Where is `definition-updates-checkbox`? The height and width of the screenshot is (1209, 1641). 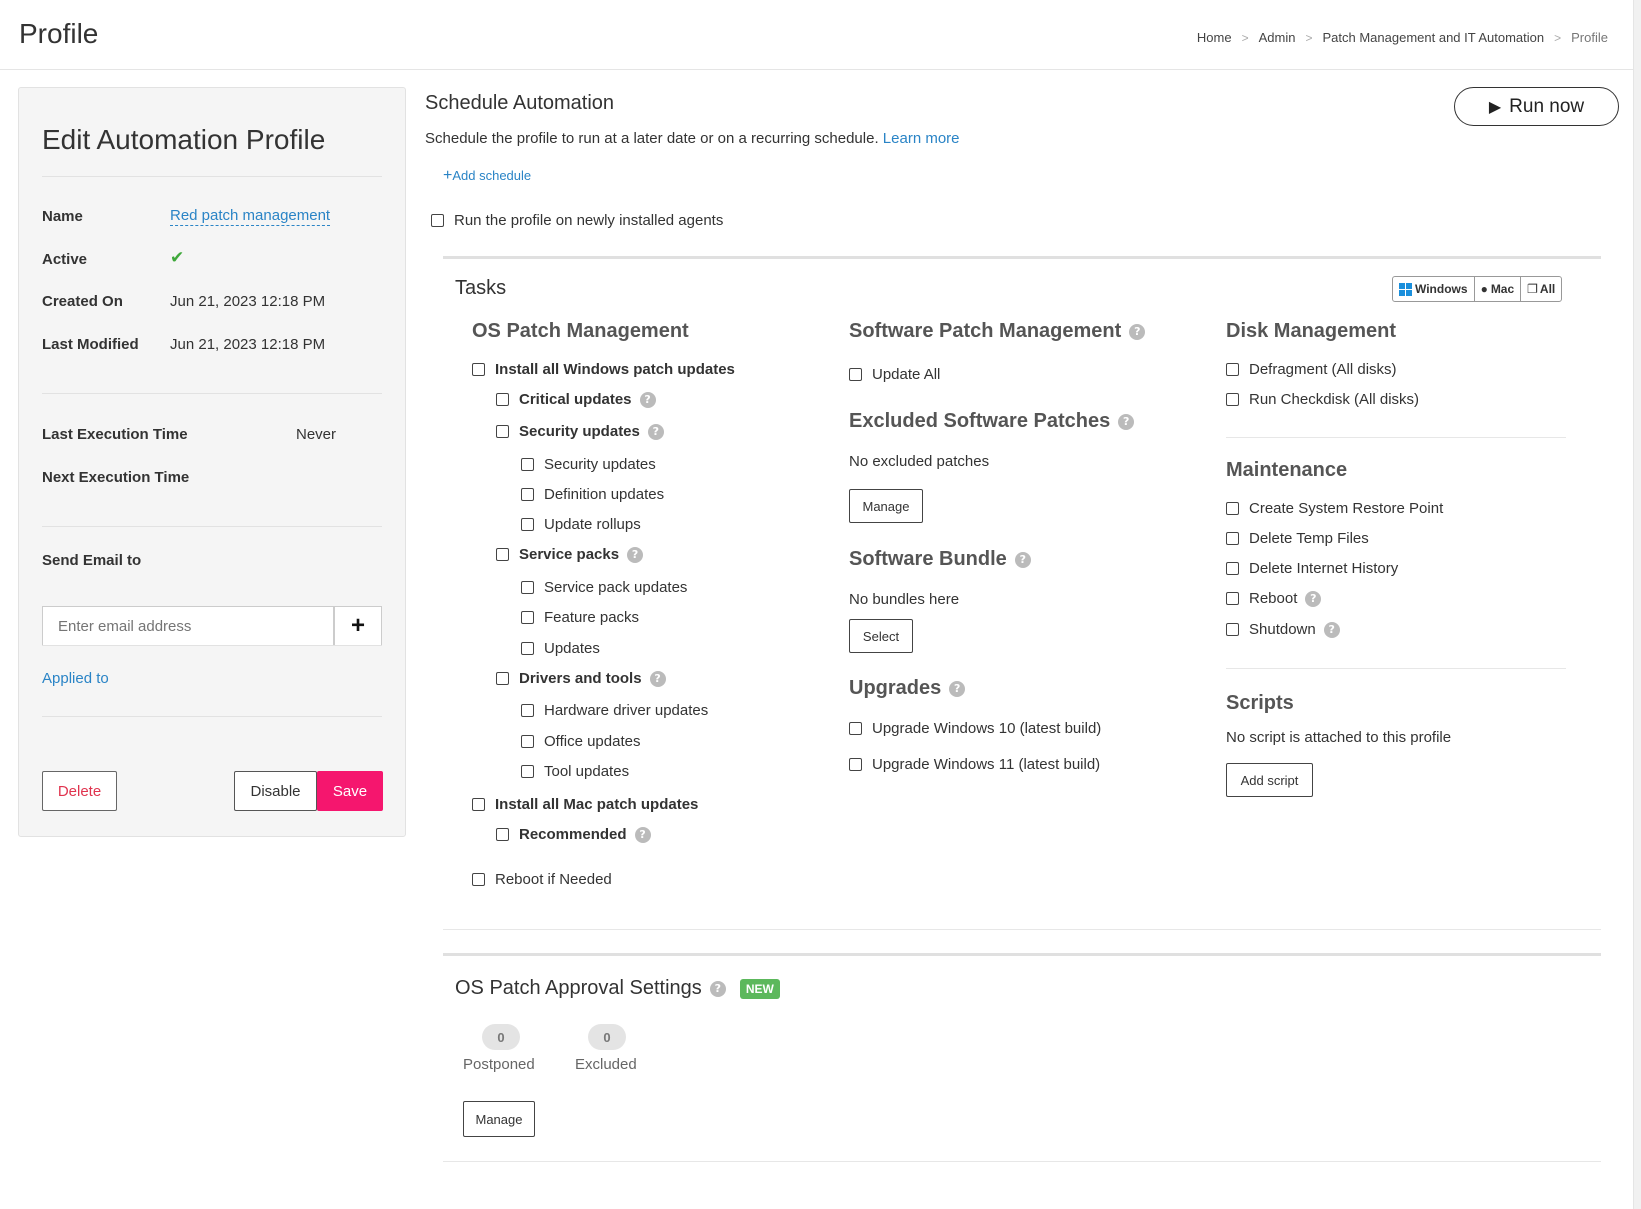
definition-updates-checkbox is located at coordinates (527, 494).